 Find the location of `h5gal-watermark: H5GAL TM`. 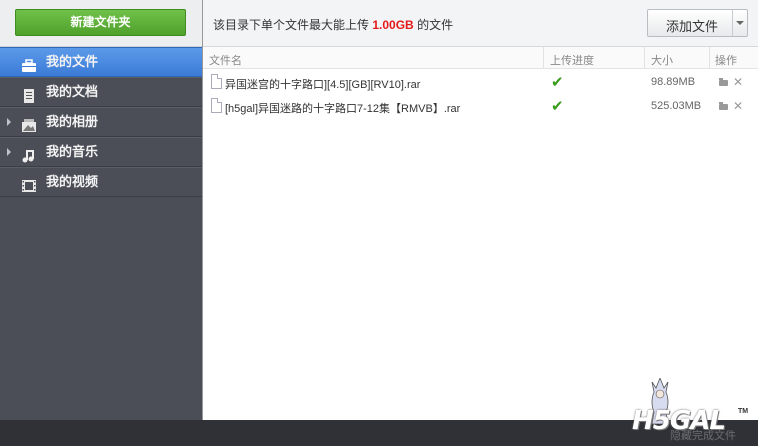

h5gal-watermark: H5GAL TM is located at coordinates (691, 408).